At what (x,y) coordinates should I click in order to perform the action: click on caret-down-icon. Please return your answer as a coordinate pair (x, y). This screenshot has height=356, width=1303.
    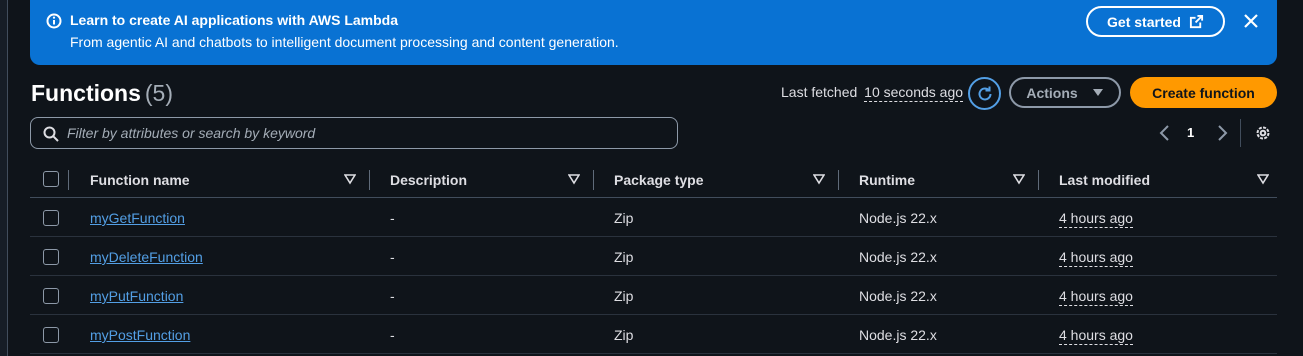
    Looking at the image, I should click on (1097, 92).